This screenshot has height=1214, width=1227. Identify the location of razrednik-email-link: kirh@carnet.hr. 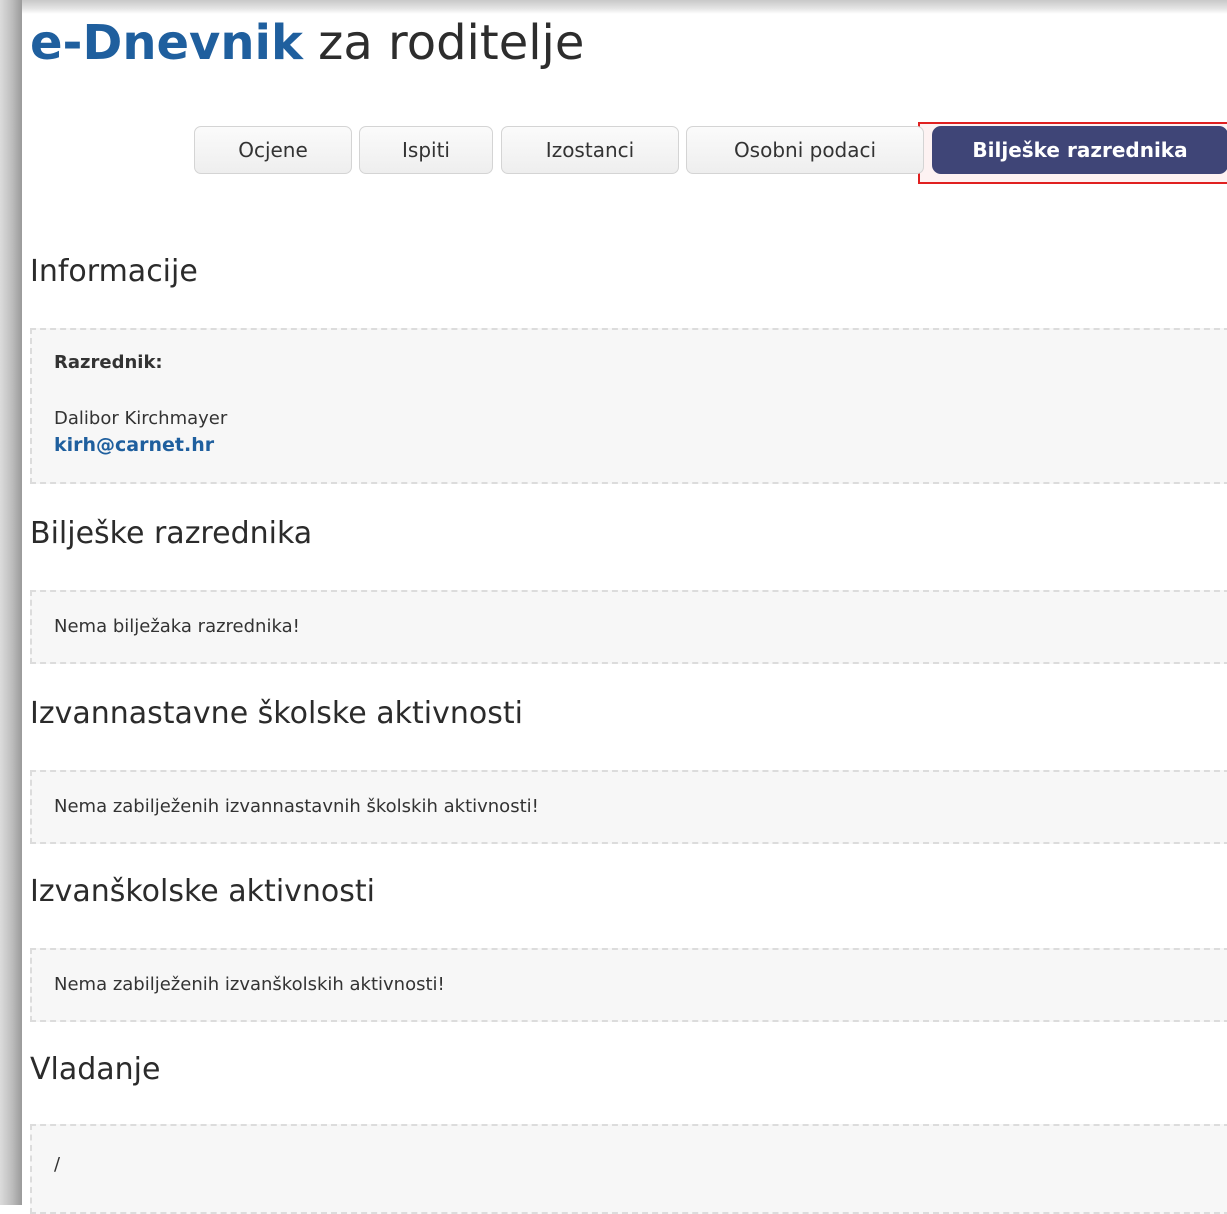
(134, 445).